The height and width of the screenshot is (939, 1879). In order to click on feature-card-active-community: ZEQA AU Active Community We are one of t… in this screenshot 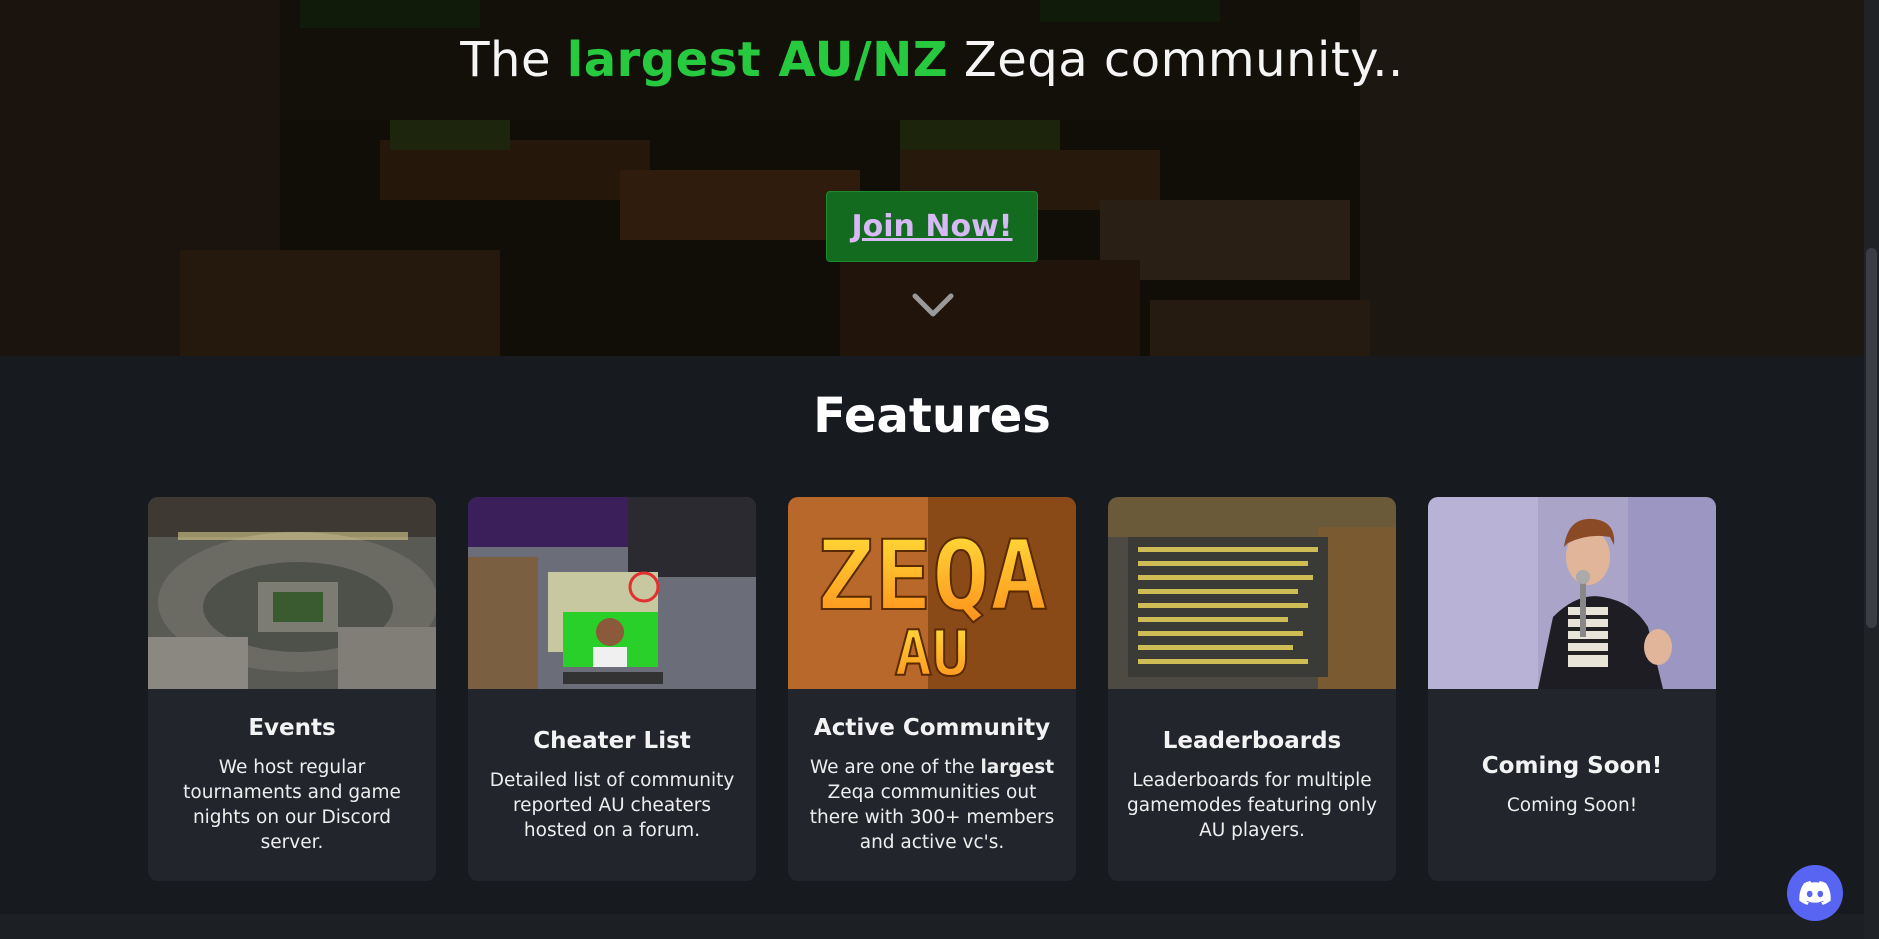, I will do `click(932, 689)`.